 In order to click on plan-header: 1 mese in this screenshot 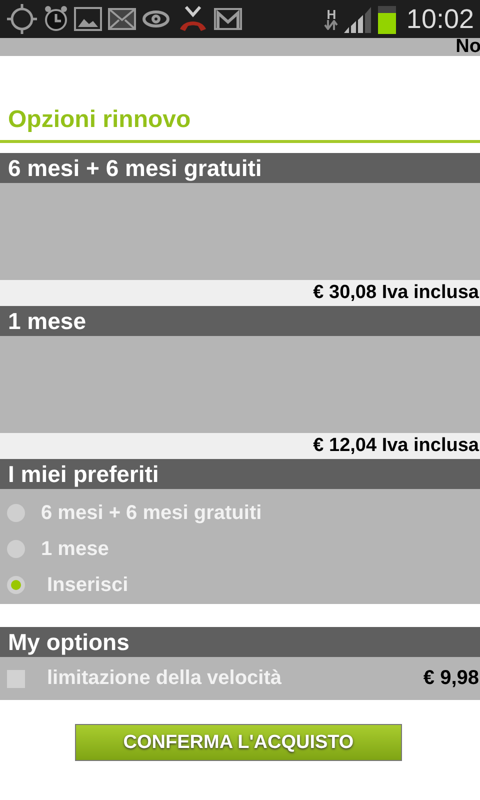, I will do `click(240, 321)`.